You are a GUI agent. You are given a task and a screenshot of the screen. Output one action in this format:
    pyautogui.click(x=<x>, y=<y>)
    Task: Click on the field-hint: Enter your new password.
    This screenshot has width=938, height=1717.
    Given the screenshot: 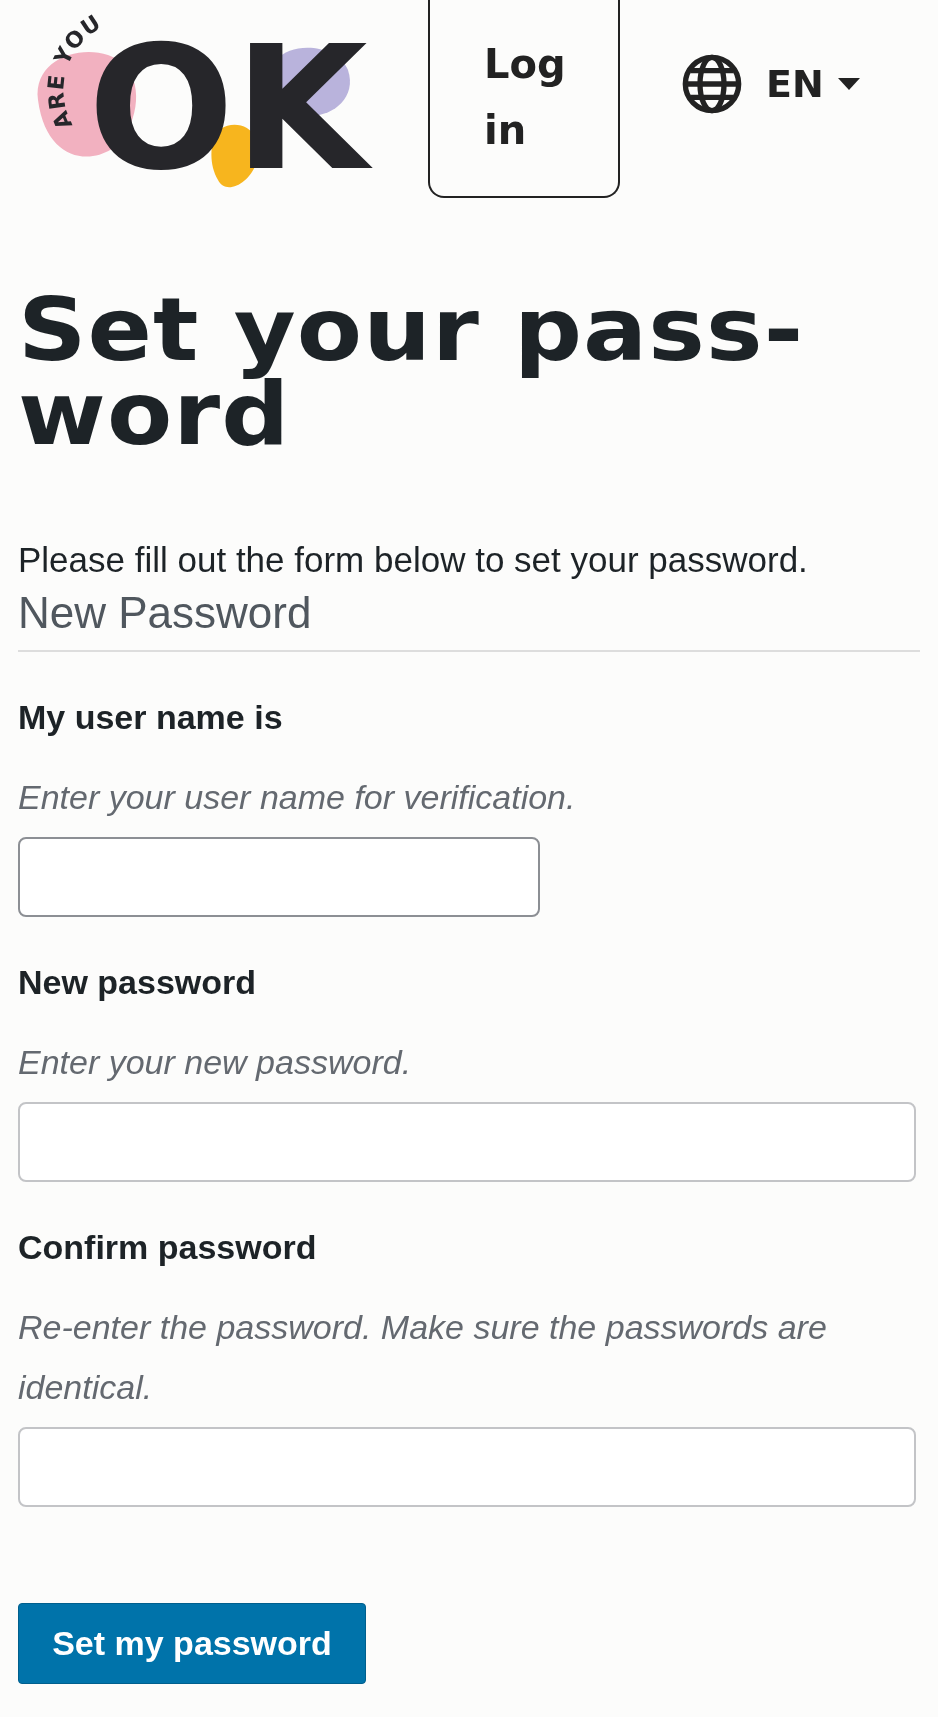 What is the action you would take?
    pyautogui.click(x=215, y=1062)
    